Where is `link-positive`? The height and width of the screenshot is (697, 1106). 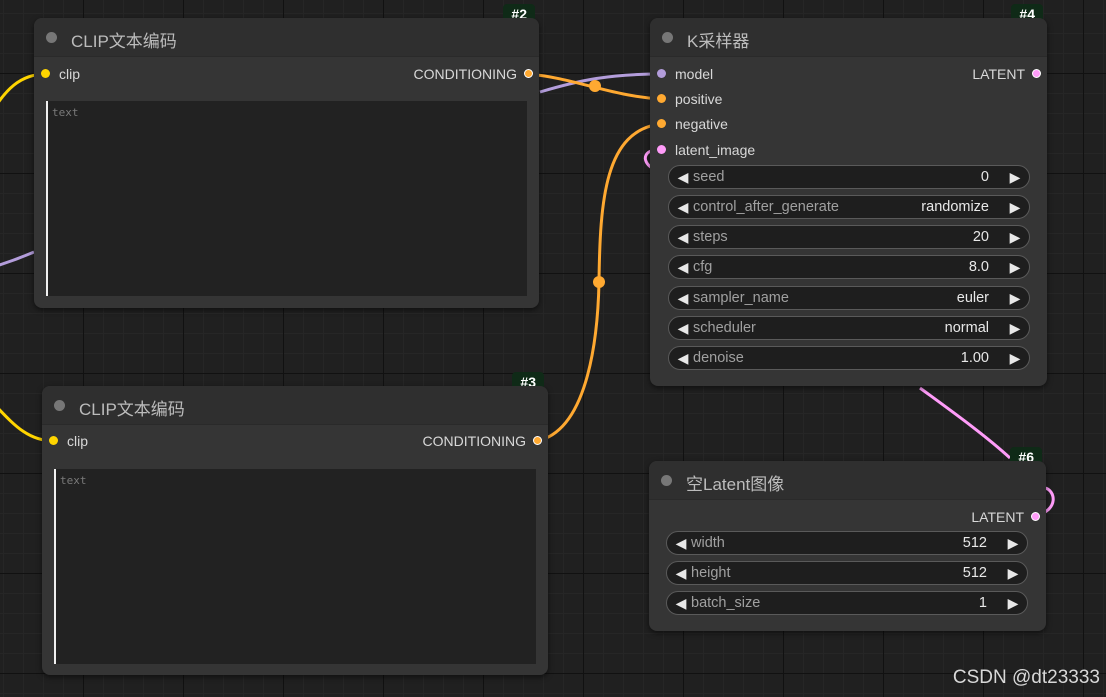 link-positive is located at coordinates (594, 86).